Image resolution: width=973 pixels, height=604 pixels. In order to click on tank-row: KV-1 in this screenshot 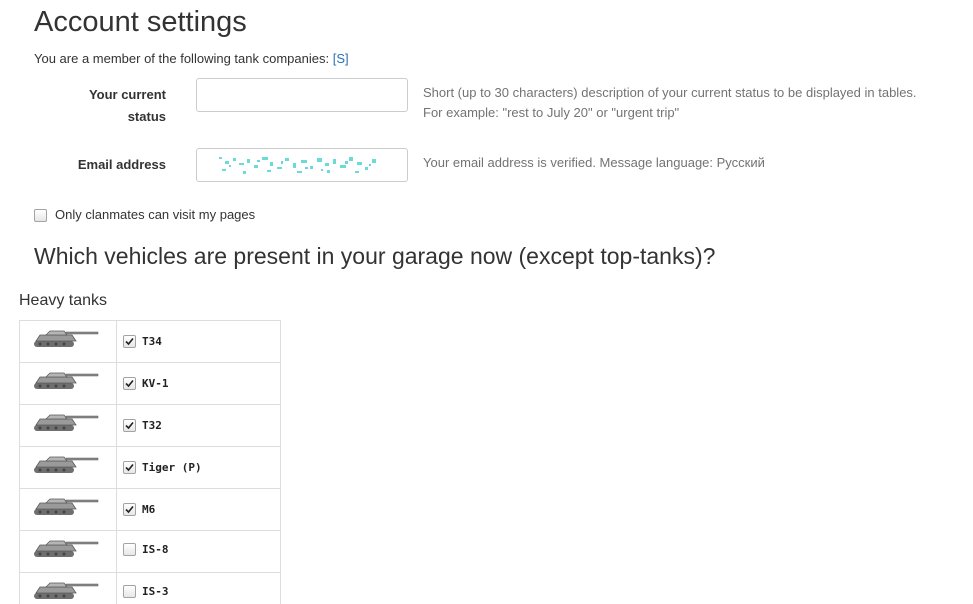, I will do `click(150, 383)`.